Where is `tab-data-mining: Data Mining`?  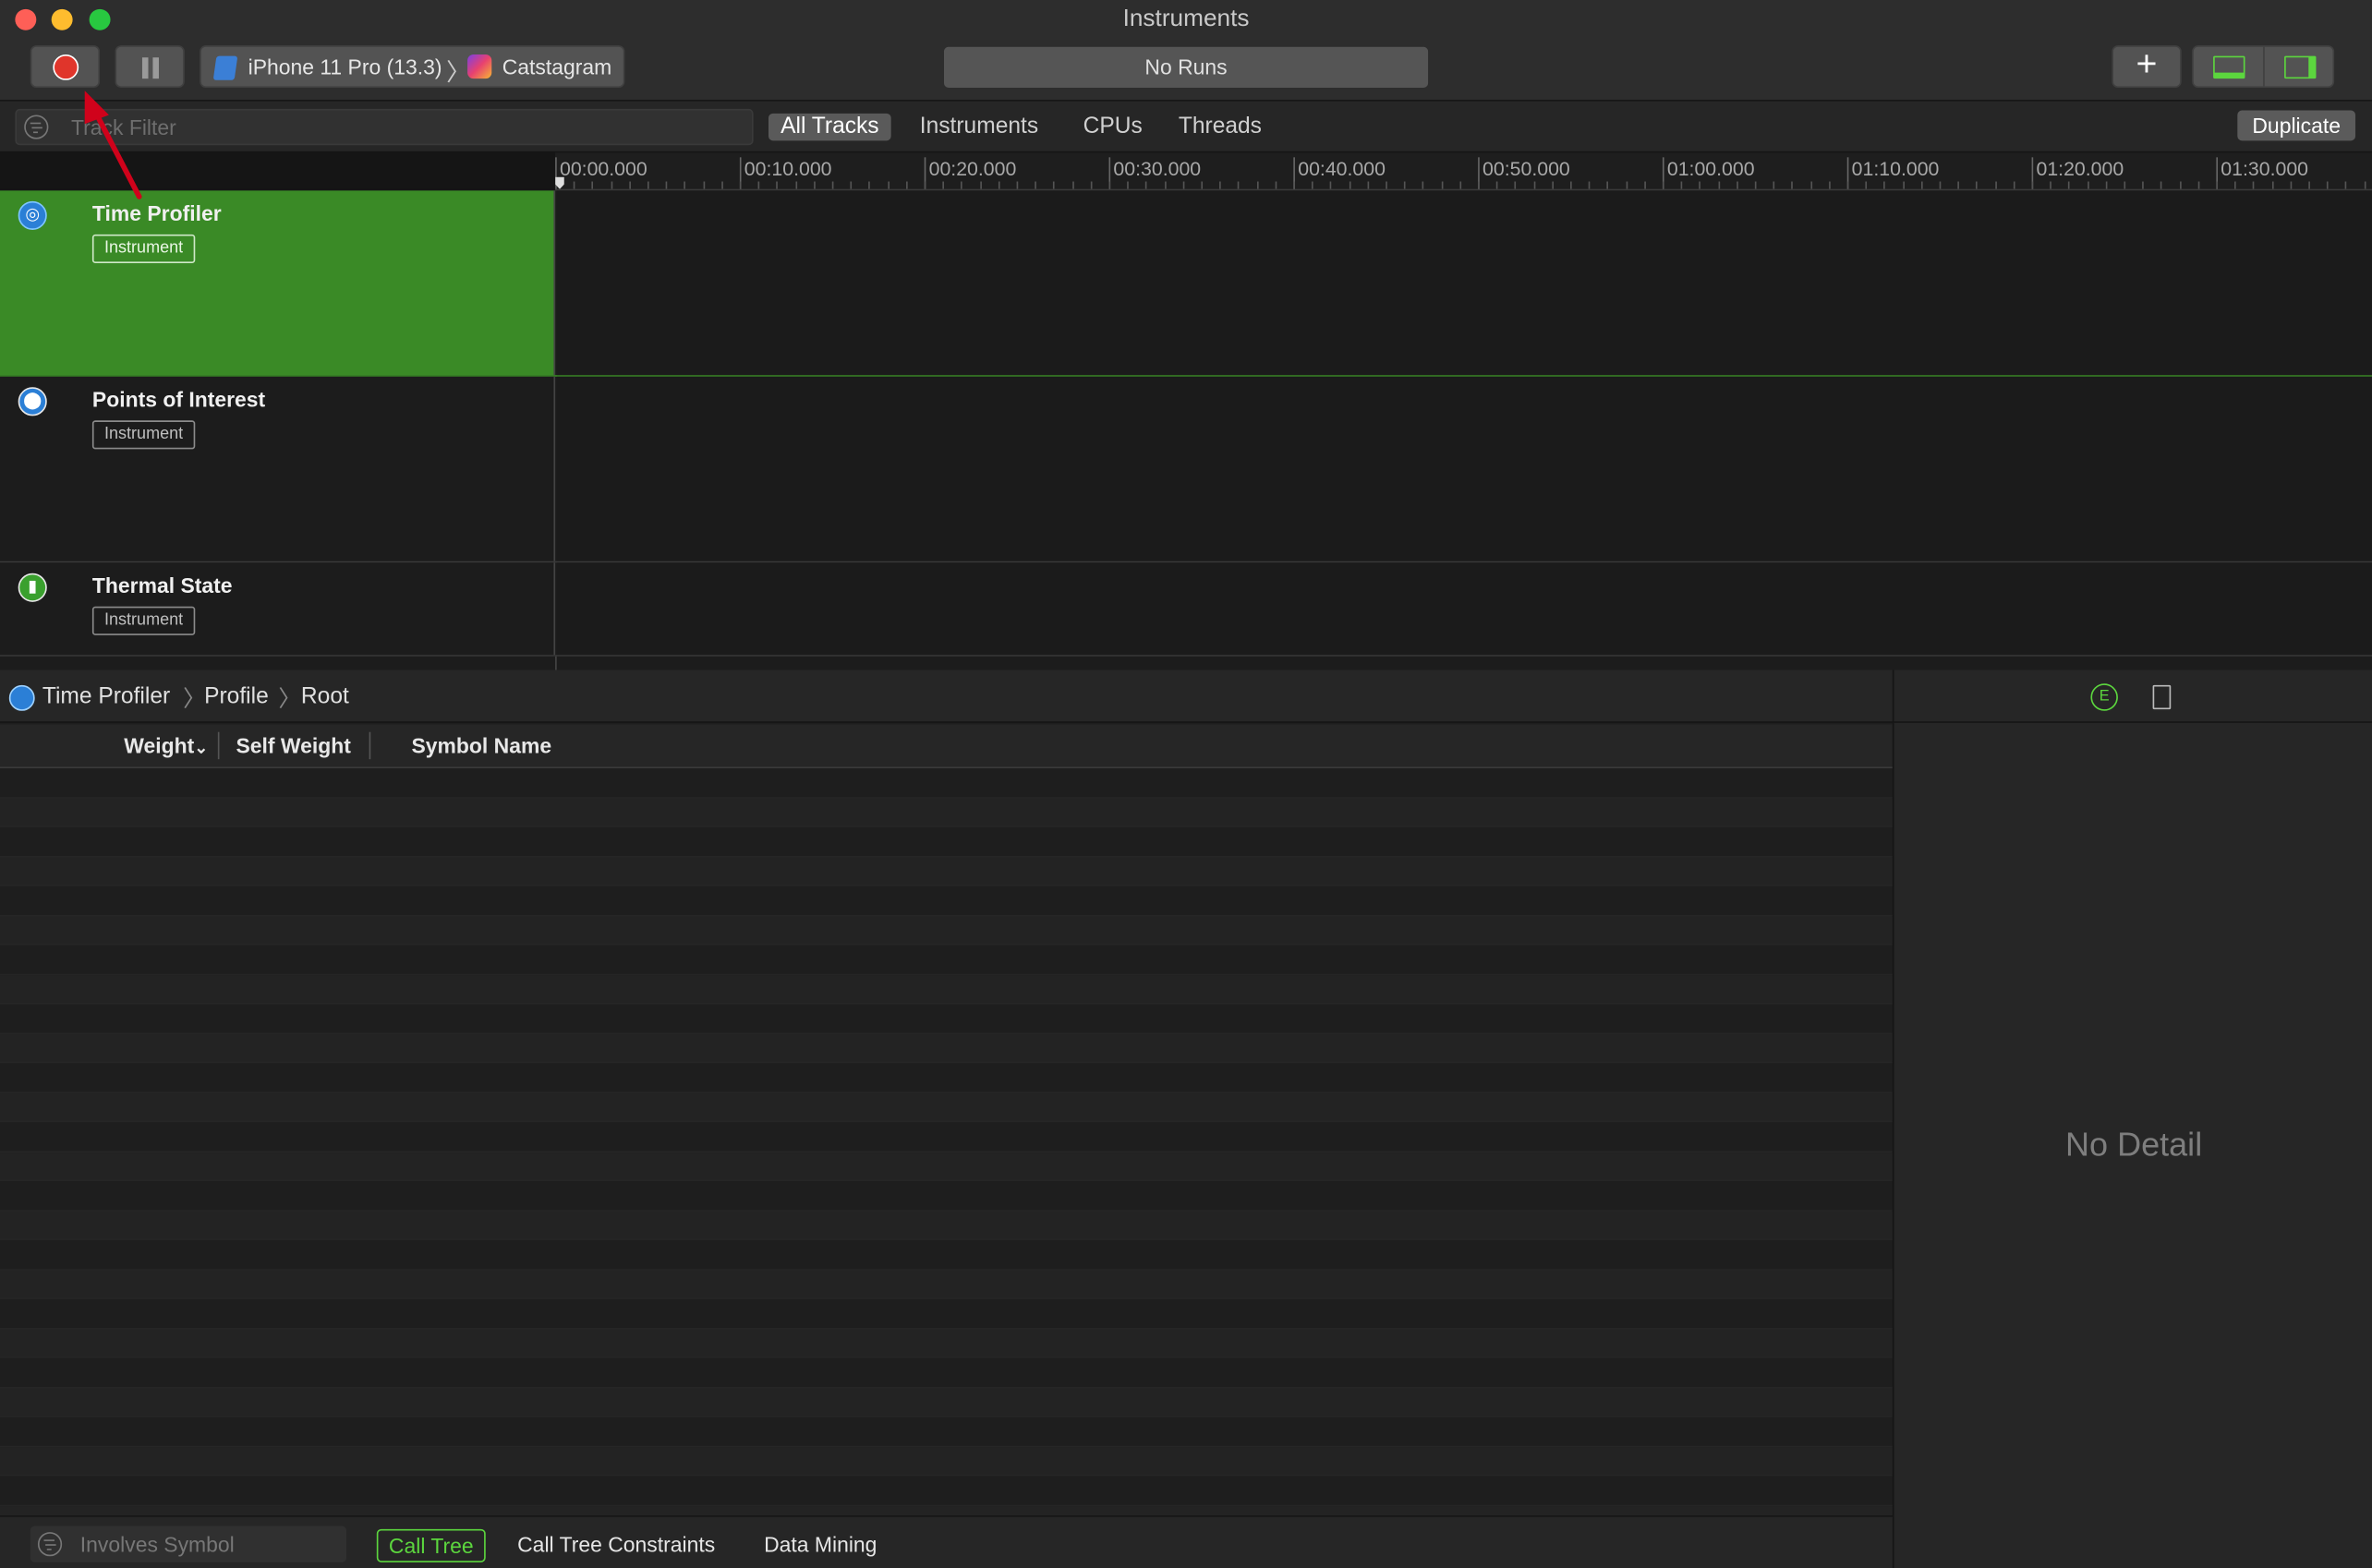 tab-data-mining: Data Mining is located at coordinates (821, 1545).